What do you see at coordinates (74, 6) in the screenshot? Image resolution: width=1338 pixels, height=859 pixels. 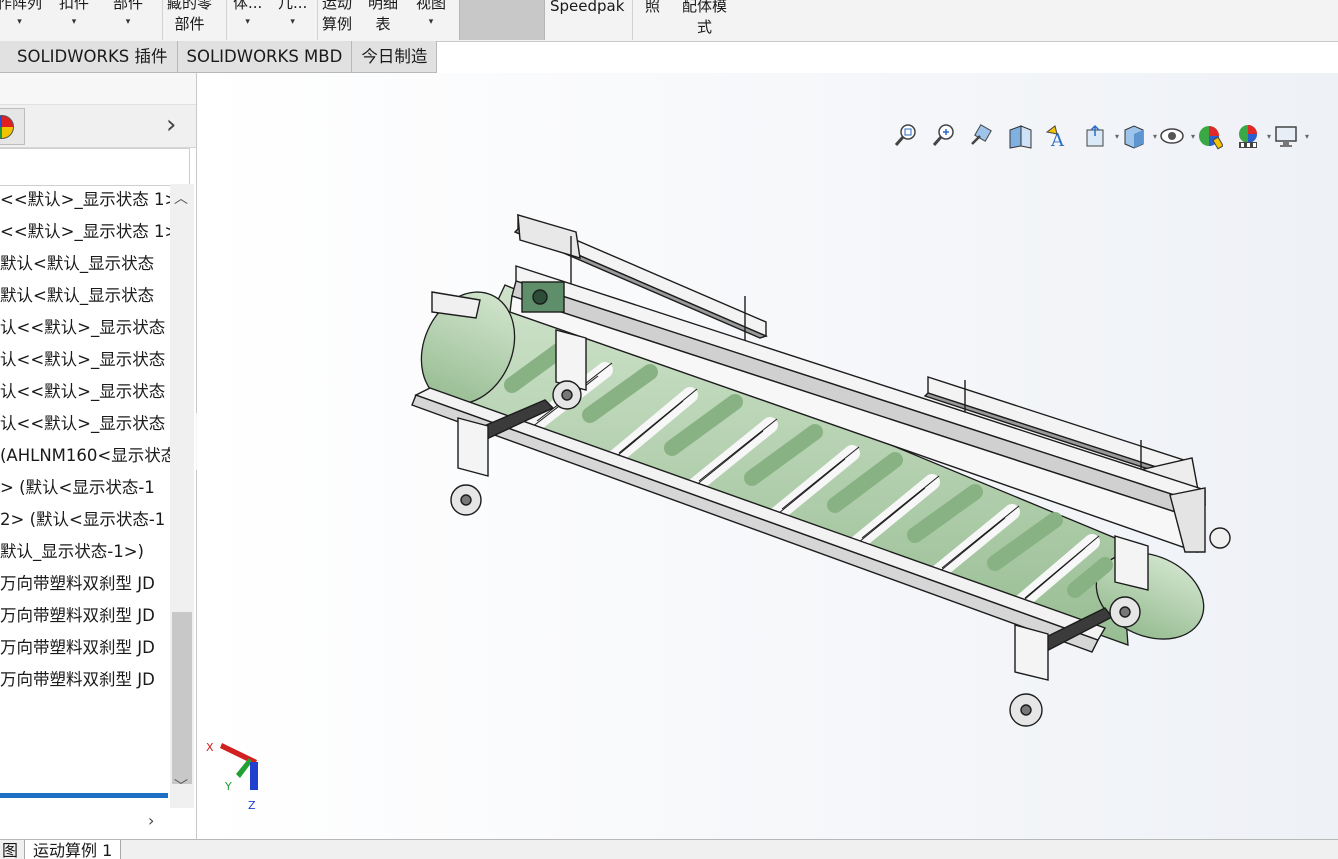 I see `ribbon-label: 扣件` at bounding box center [74, 6].